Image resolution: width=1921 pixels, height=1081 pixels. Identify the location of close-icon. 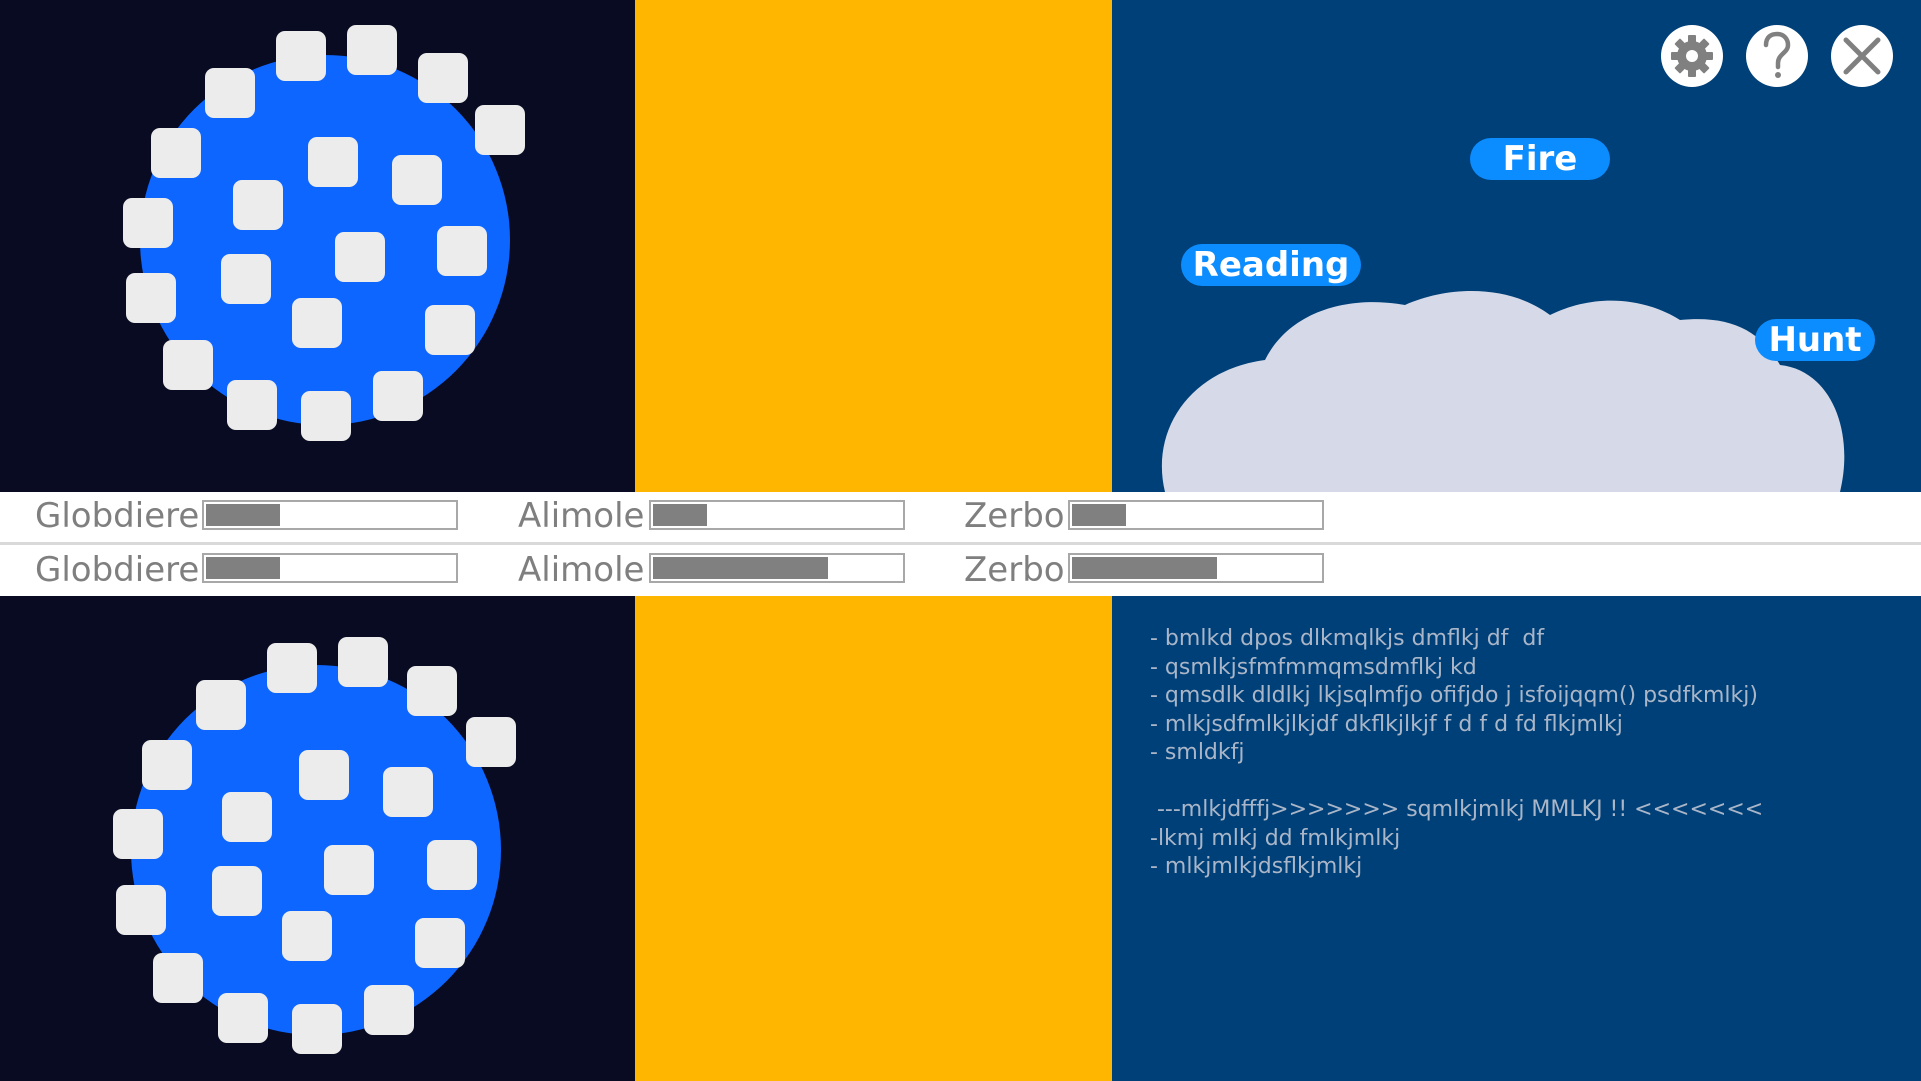
(1862, 56).